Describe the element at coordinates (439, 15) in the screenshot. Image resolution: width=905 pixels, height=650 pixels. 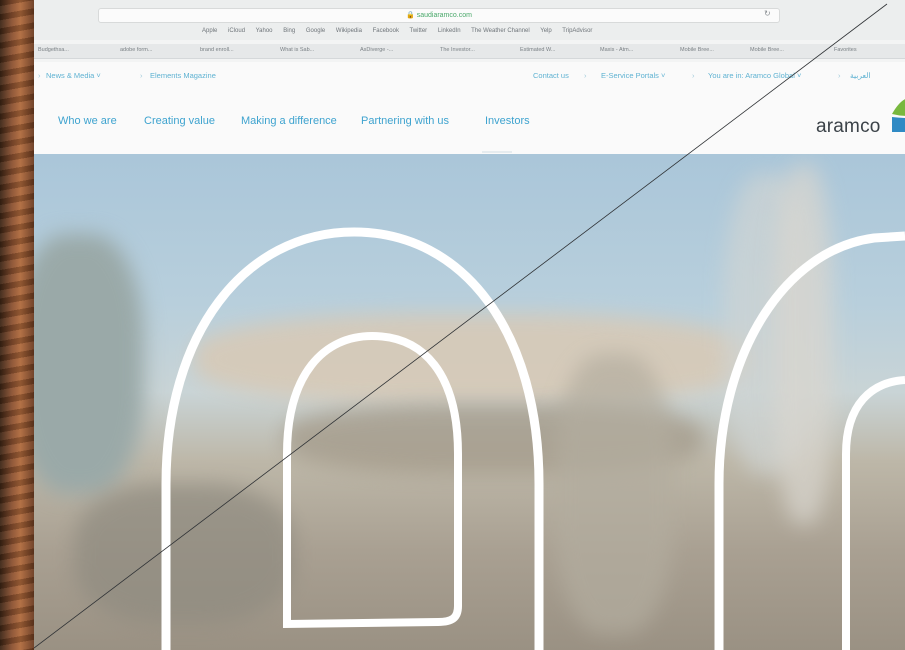
I see `address-bar: 🔒 saudiaramco.com` at that location.